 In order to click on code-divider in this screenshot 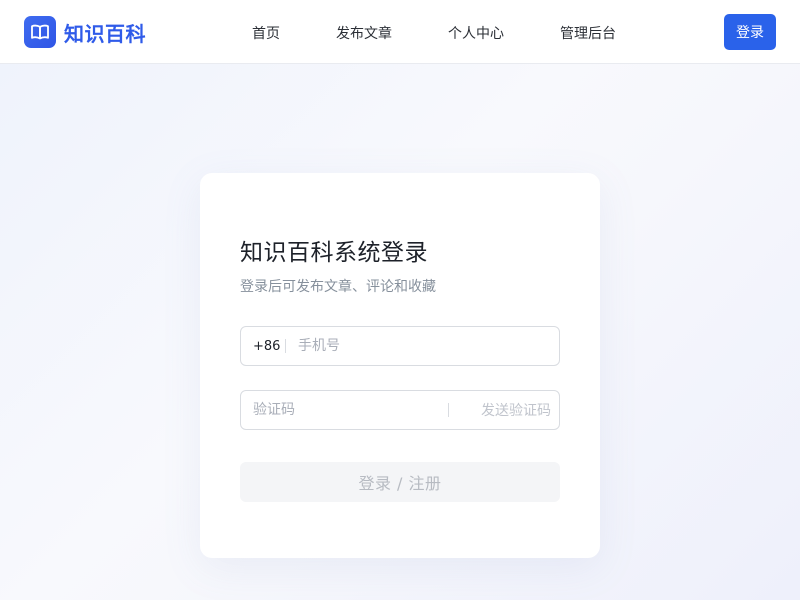, I will do `click(448, 410)`.